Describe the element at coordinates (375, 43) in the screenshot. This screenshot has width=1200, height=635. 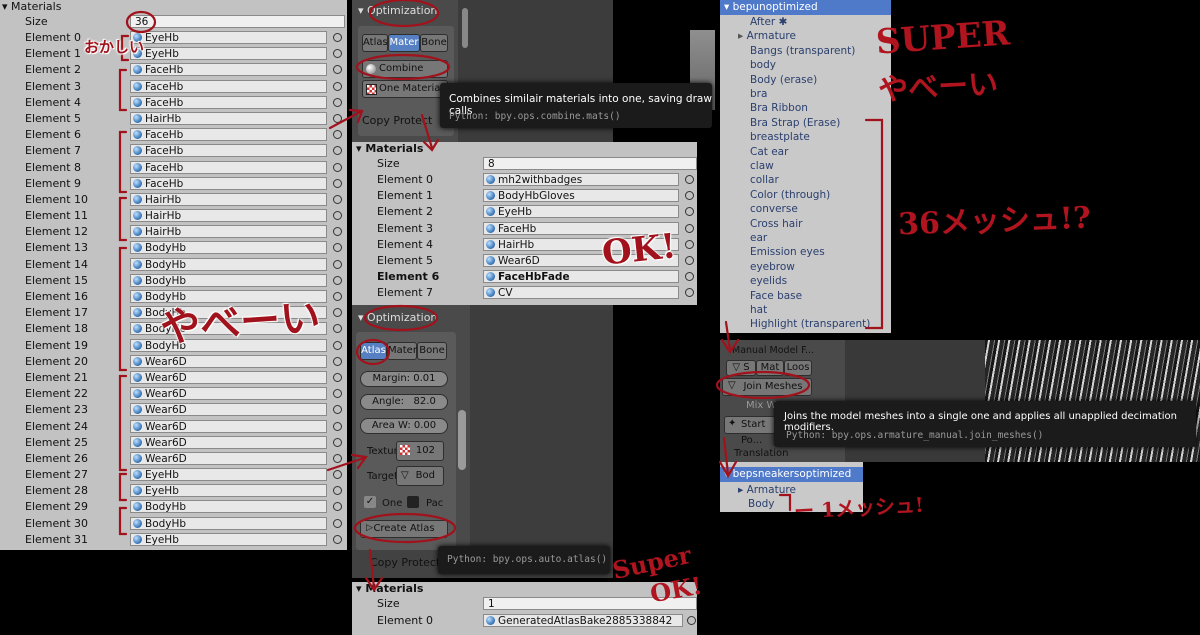
I see `tab-atlas: Atlas` at that location.